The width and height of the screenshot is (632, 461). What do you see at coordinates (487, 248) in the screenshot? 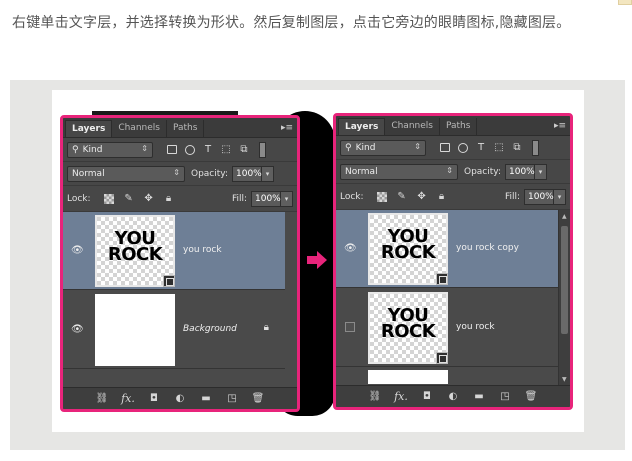
I see `layer-name: you rock copy` at bounding box center [487, 248].